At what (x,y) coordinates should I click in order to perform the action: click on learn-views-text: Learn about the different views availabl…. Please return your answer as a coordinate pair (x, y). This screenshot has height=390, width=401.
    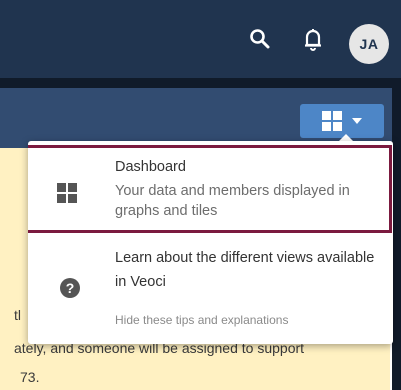
    Looking at the image, I should click on (245, 270).